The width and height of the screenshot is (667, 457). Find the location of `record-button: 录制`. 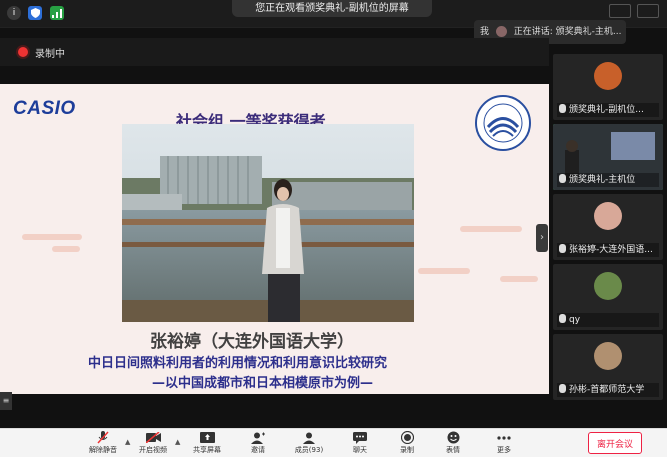

record-button: 录制 is located at coordinates (407, 444).